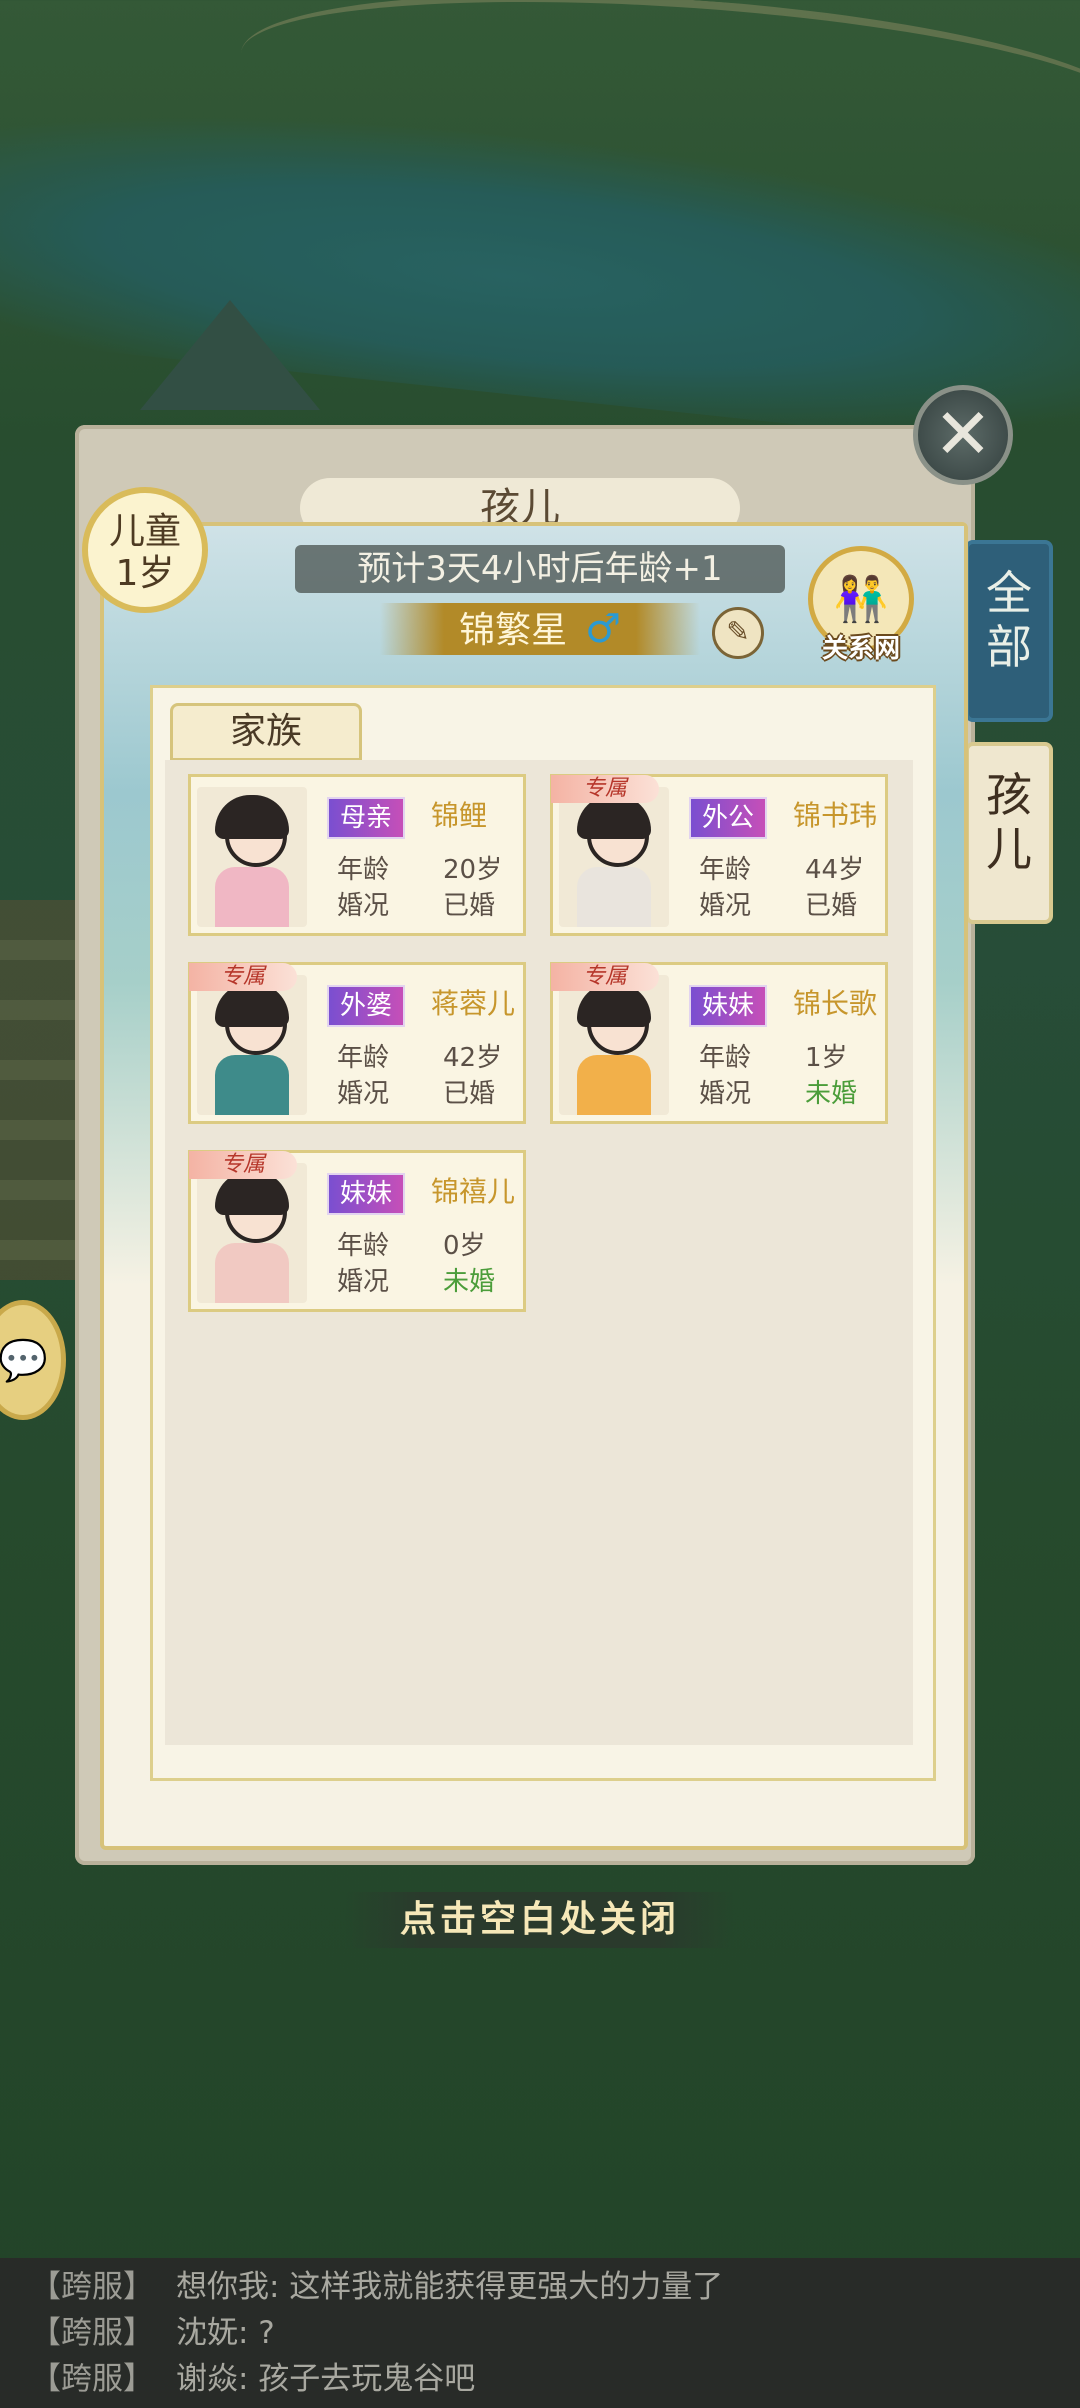 This screenshot has height=2408, width=1080. Describe the element at coordinates (860, 649) in the screenshot. I see `relations-label: 关系网` at that location.